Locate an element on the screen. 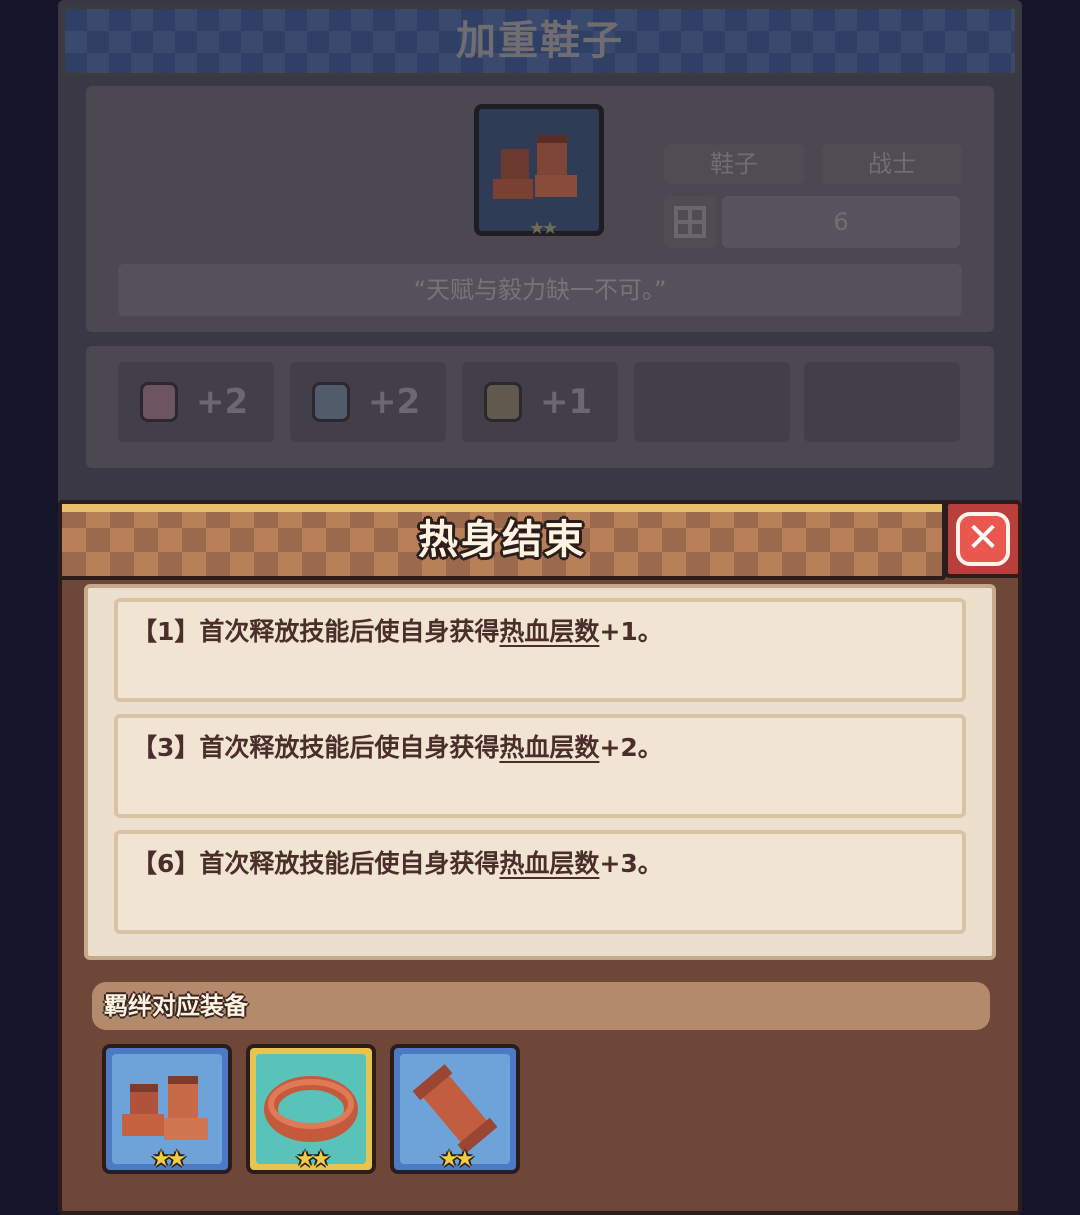  stat-slot-3: +1 is located at coordinates (540, 402).